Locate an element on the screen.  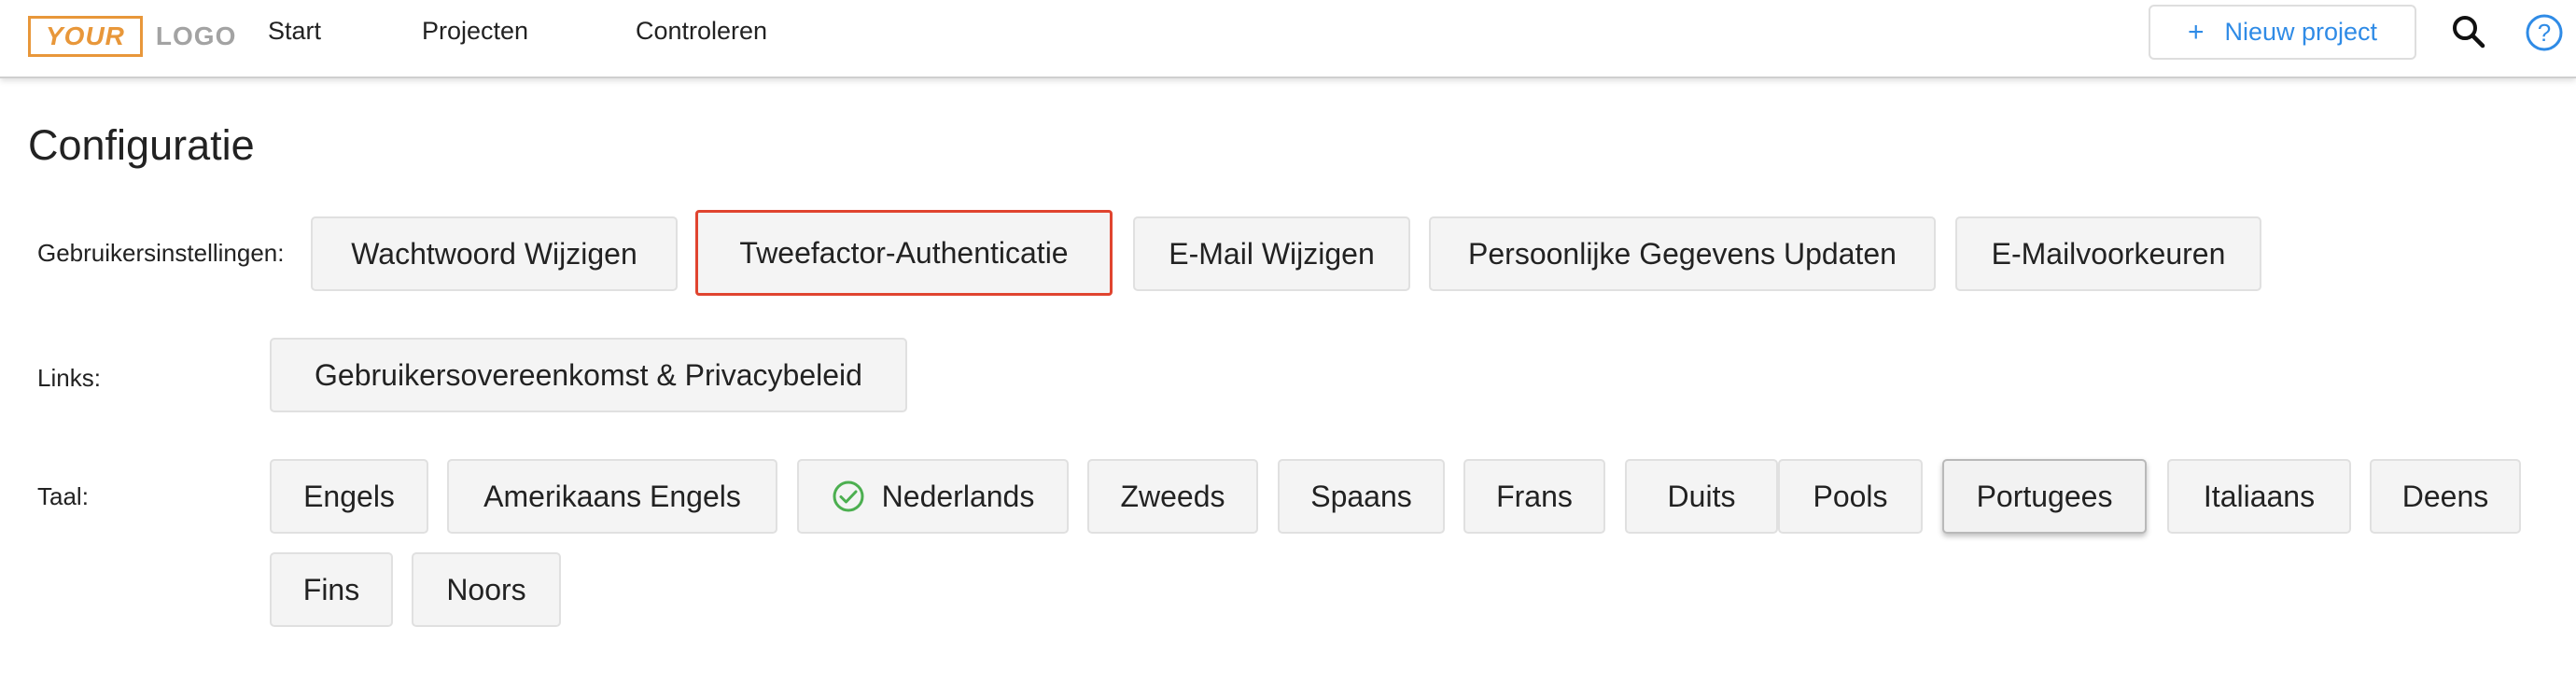
nav-controleren: Controleren is located at coordinates (701, 31).